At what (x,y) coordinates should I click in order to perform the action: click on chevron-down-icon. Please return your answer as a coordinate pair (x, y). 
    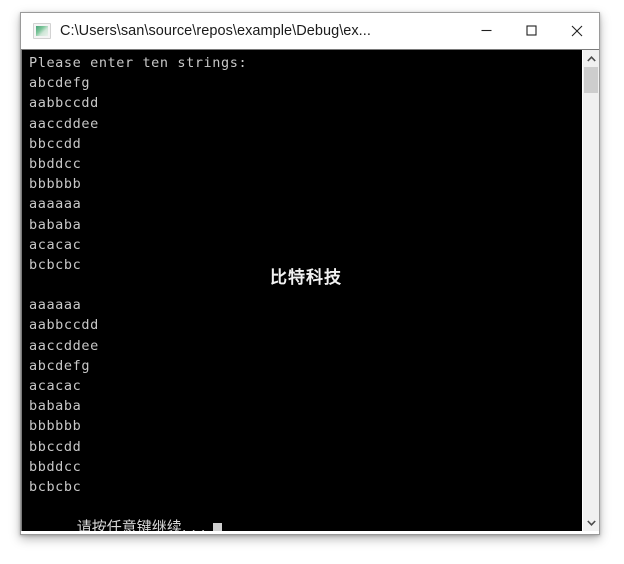
    Looking at the image, I should click on (591, 522).